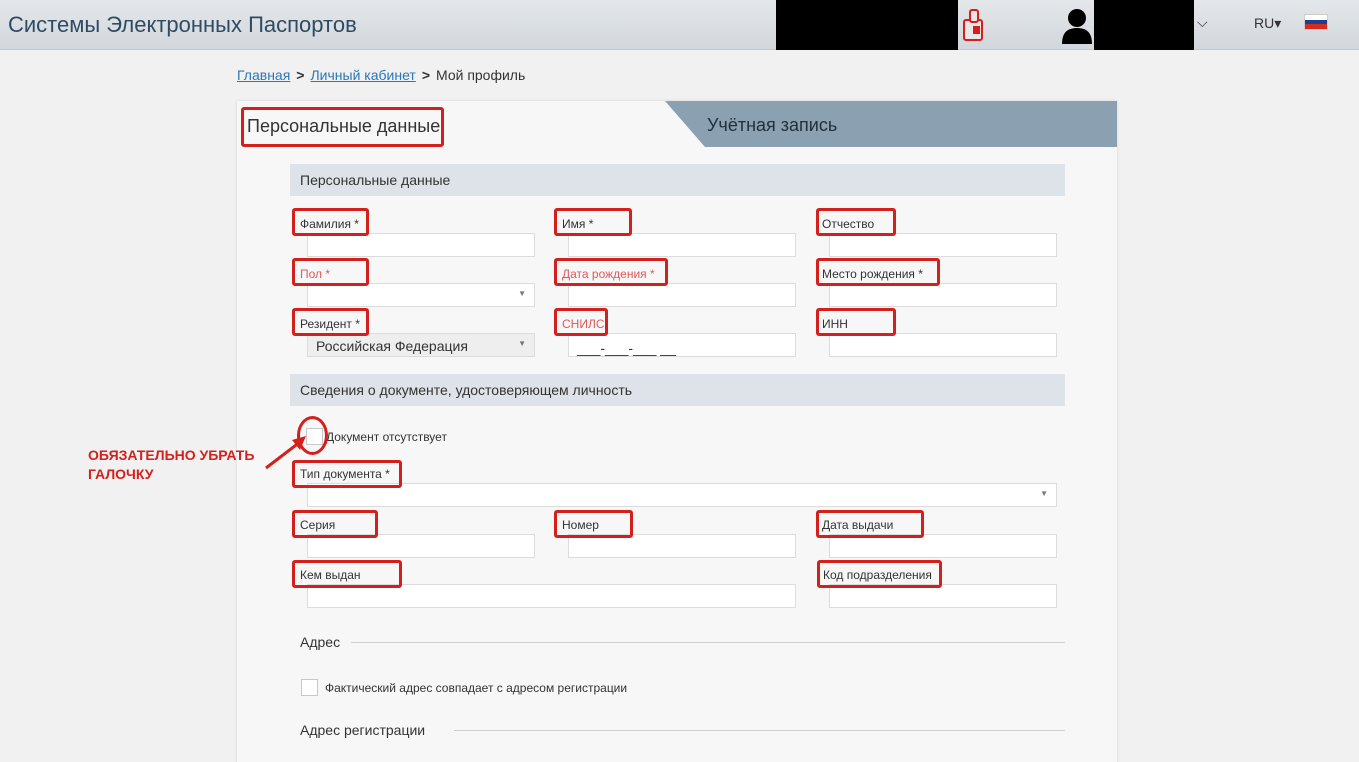 Image resolution: width=1359 pixels, height=762 pixels. Describe the element at coordinates (1267, 23) in the screenshot. I see `language-selector: RU▾` at that location.